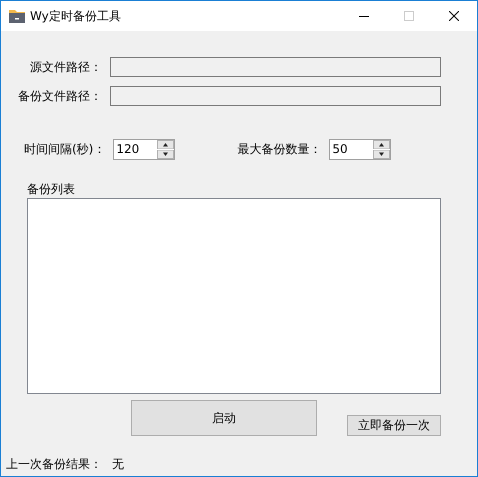 This screenshot has height=477, width=478. Describe the element at coordinates (279, 149) in the screenshot. I see `field-label: 最大备份数量：` at that location.